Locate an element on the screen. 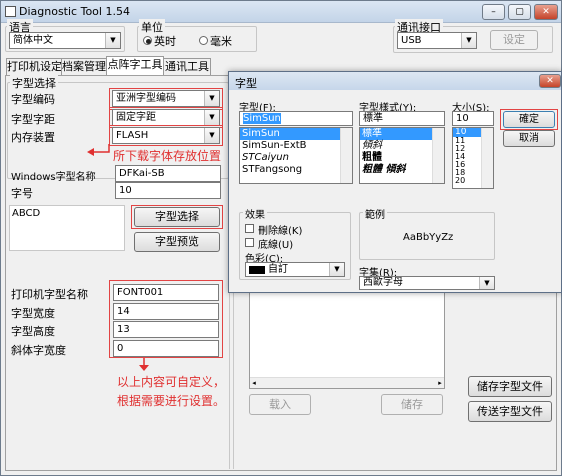  horizontal-scrollbar: ◂ ▸ is located at coordinates (347, 382).